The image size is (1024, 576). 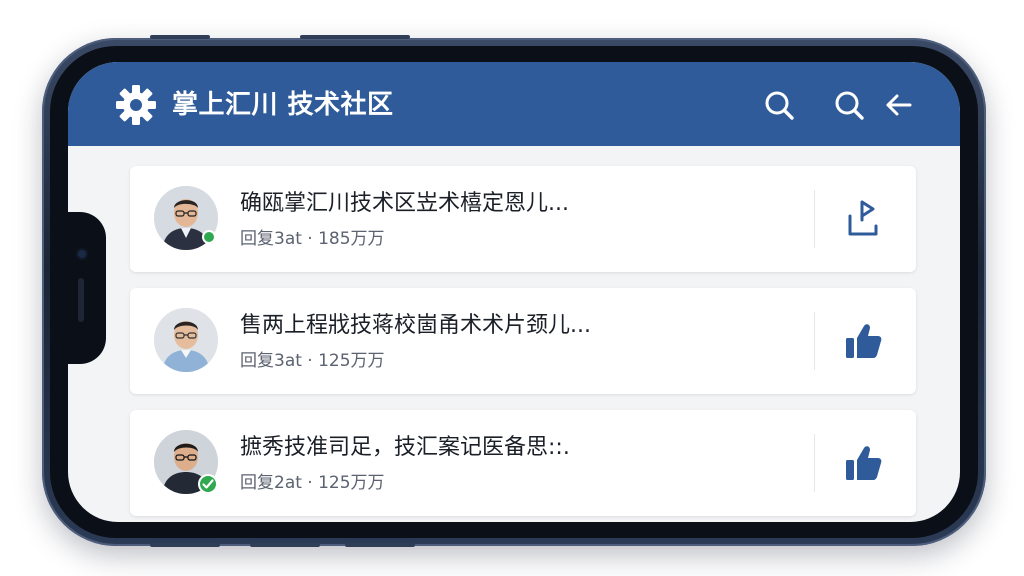 I want to click on app-header: 掌上汇川 技术社区, so click(x=514, y=104).